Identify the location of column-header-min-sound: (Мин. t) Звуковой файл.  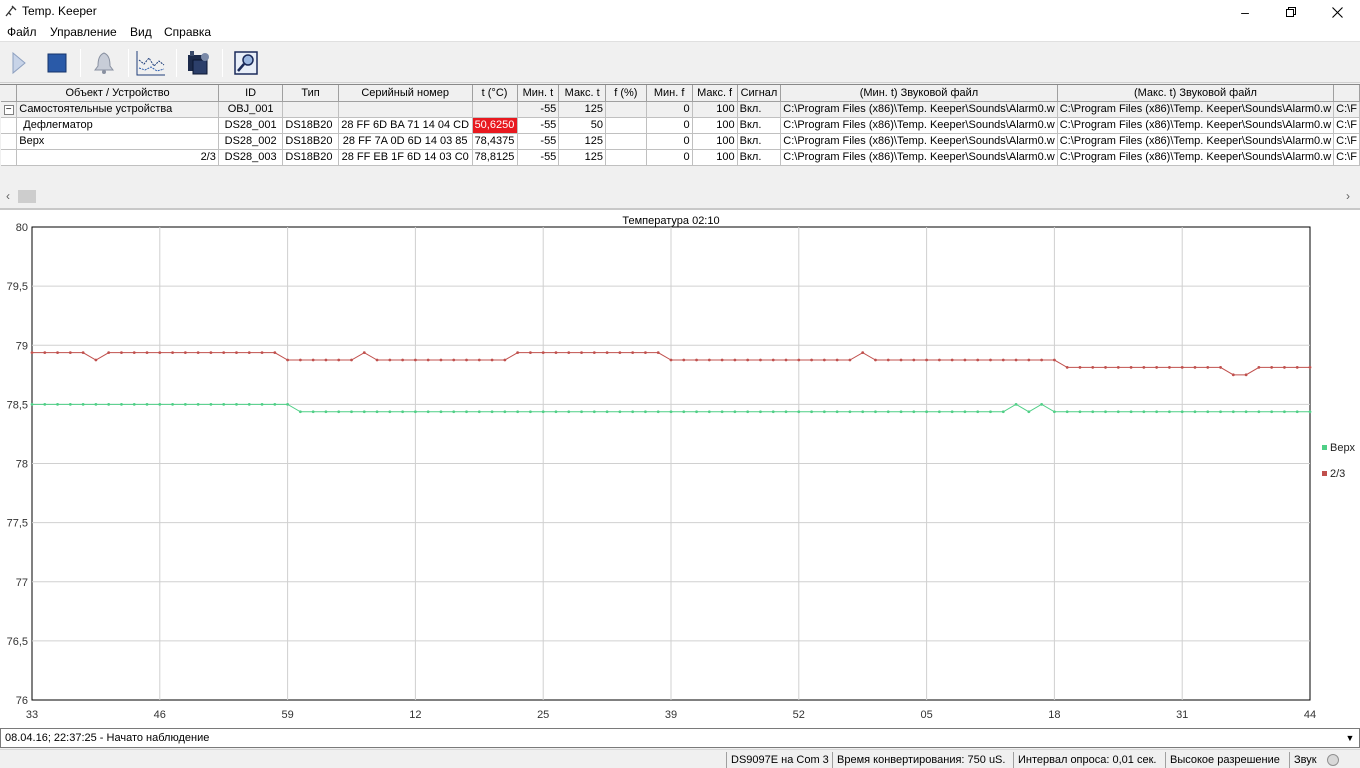
(919, 93).